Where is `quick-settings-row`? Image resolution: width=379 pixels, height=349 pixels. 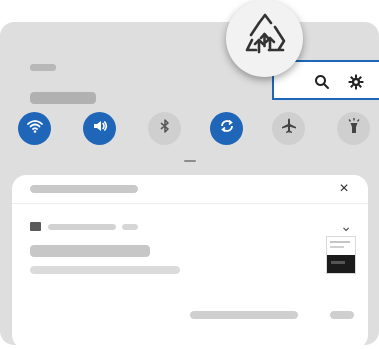 quick-settings-row is located at coordinates (189, 129).